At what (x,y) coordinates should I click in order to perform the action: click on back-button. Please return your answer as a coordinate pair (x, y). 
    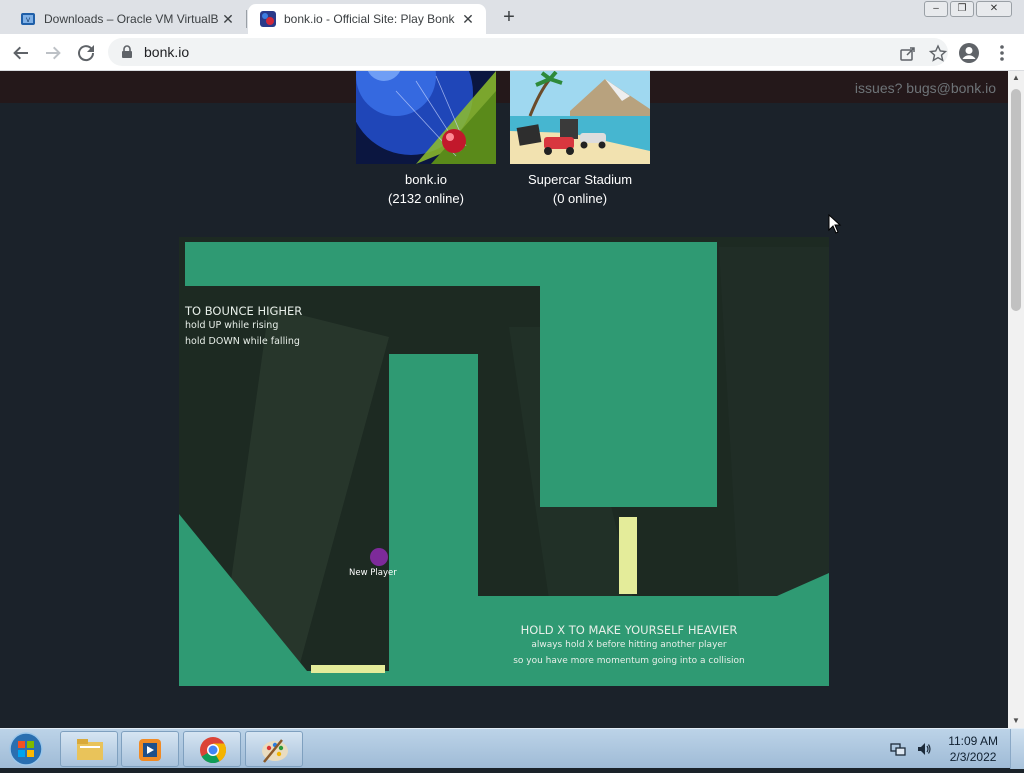
    Looking at the image, I should click on (21, 53).